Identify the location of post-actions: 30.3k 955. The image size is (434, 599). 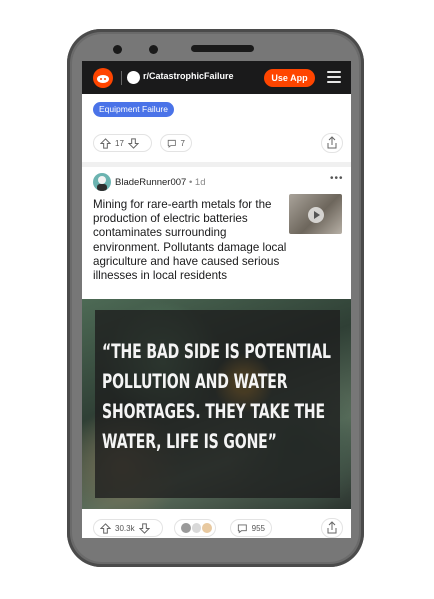
(216, 528).